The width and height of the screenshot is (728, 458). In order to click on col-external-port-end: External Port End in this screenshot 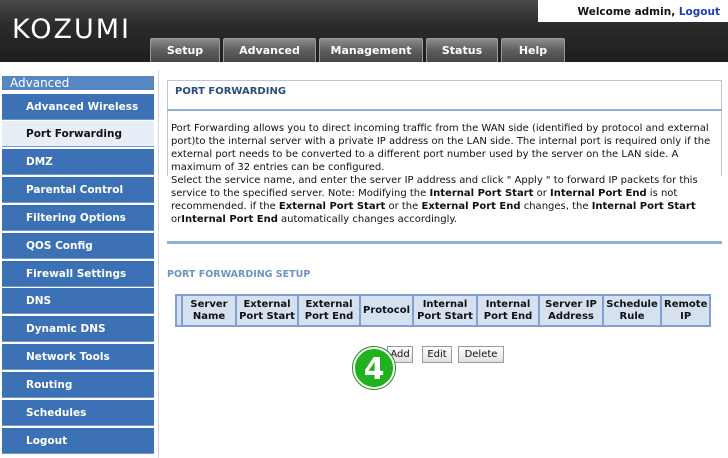, I will do `click(329, 310)`.